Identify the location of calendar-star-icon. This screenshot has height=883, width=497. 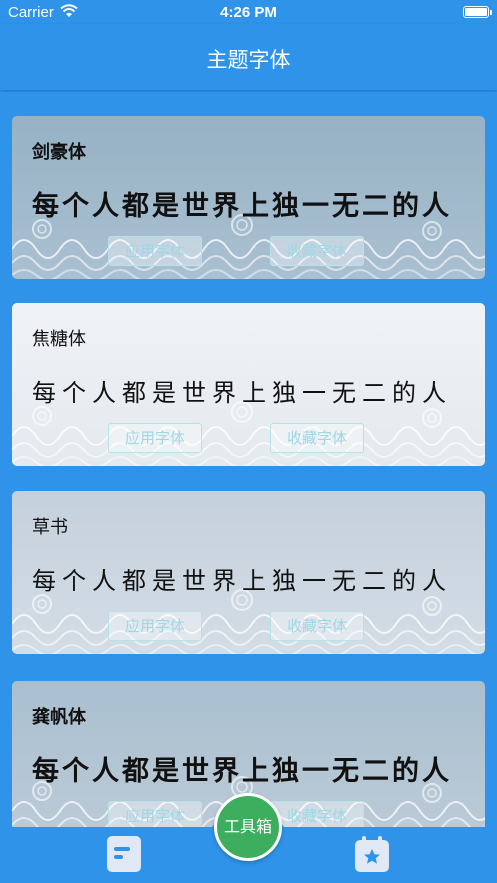
(372, 854).